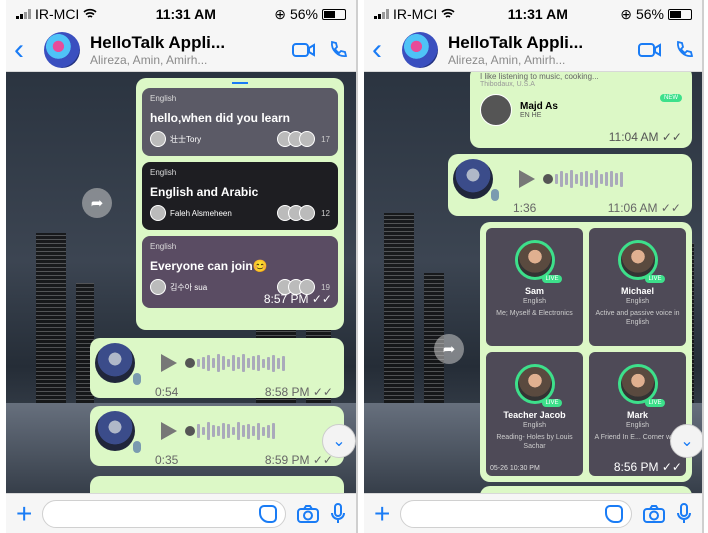  I want to click on host-name: 김수아 sua, so click(189, 287).